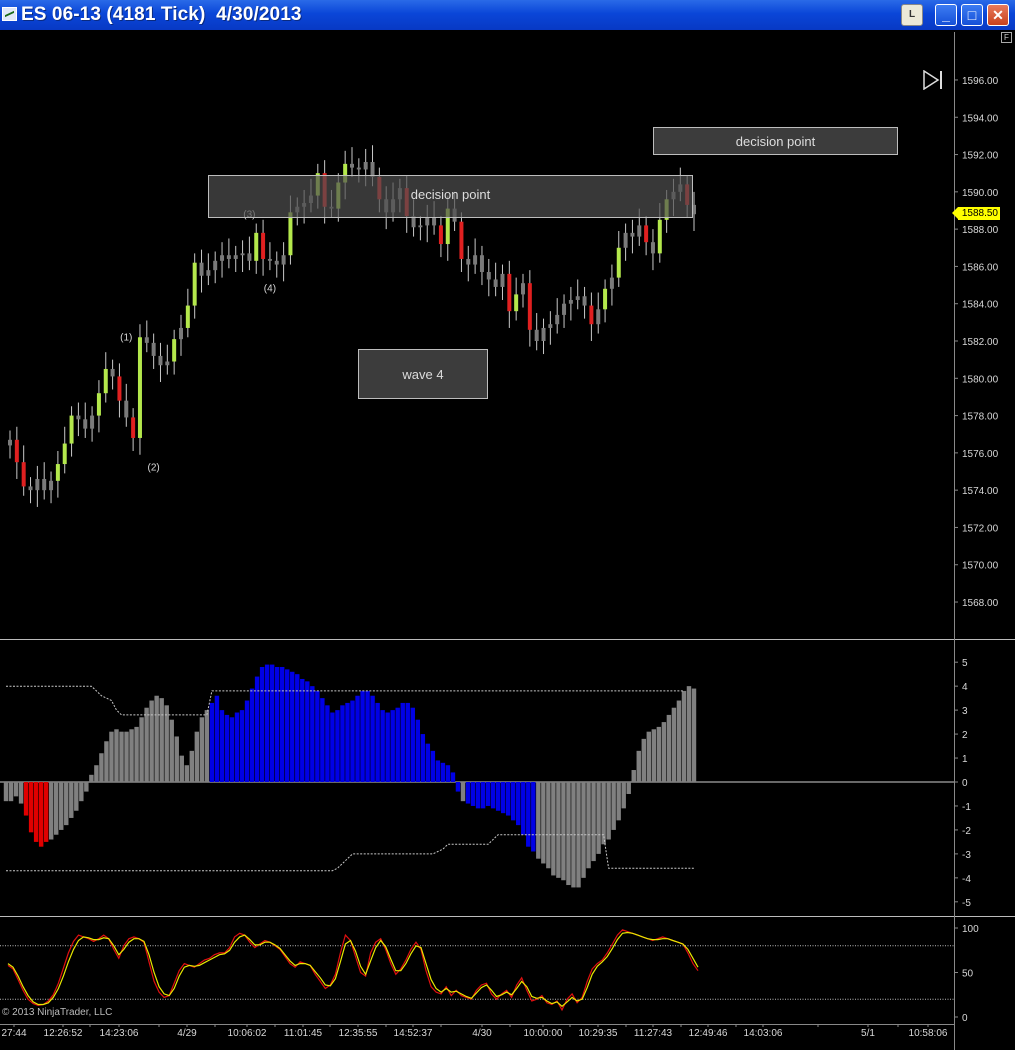 The image size is (1015, 1050). What do you see at coordinates (966, 903) in the screenshot?
I see `hist-tick-label: -5` at bounding box center [966, 903].